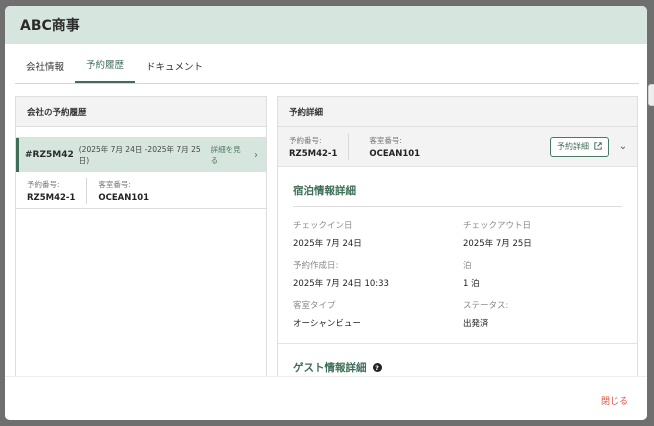  I want to click on modal-title: ABC商事, so click(50, 26).